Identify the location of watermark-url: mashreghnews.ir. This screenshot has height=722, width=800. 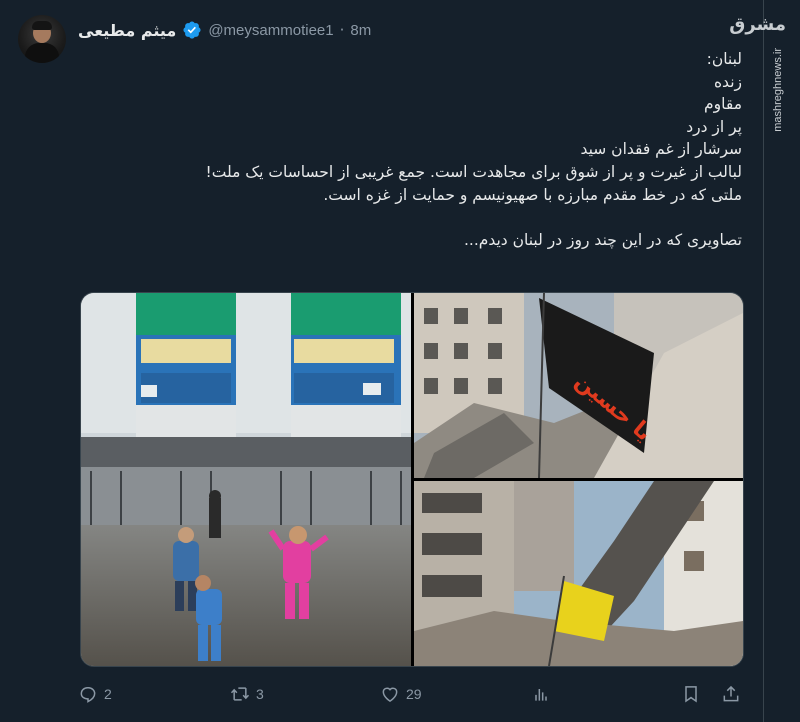
(778, 90).